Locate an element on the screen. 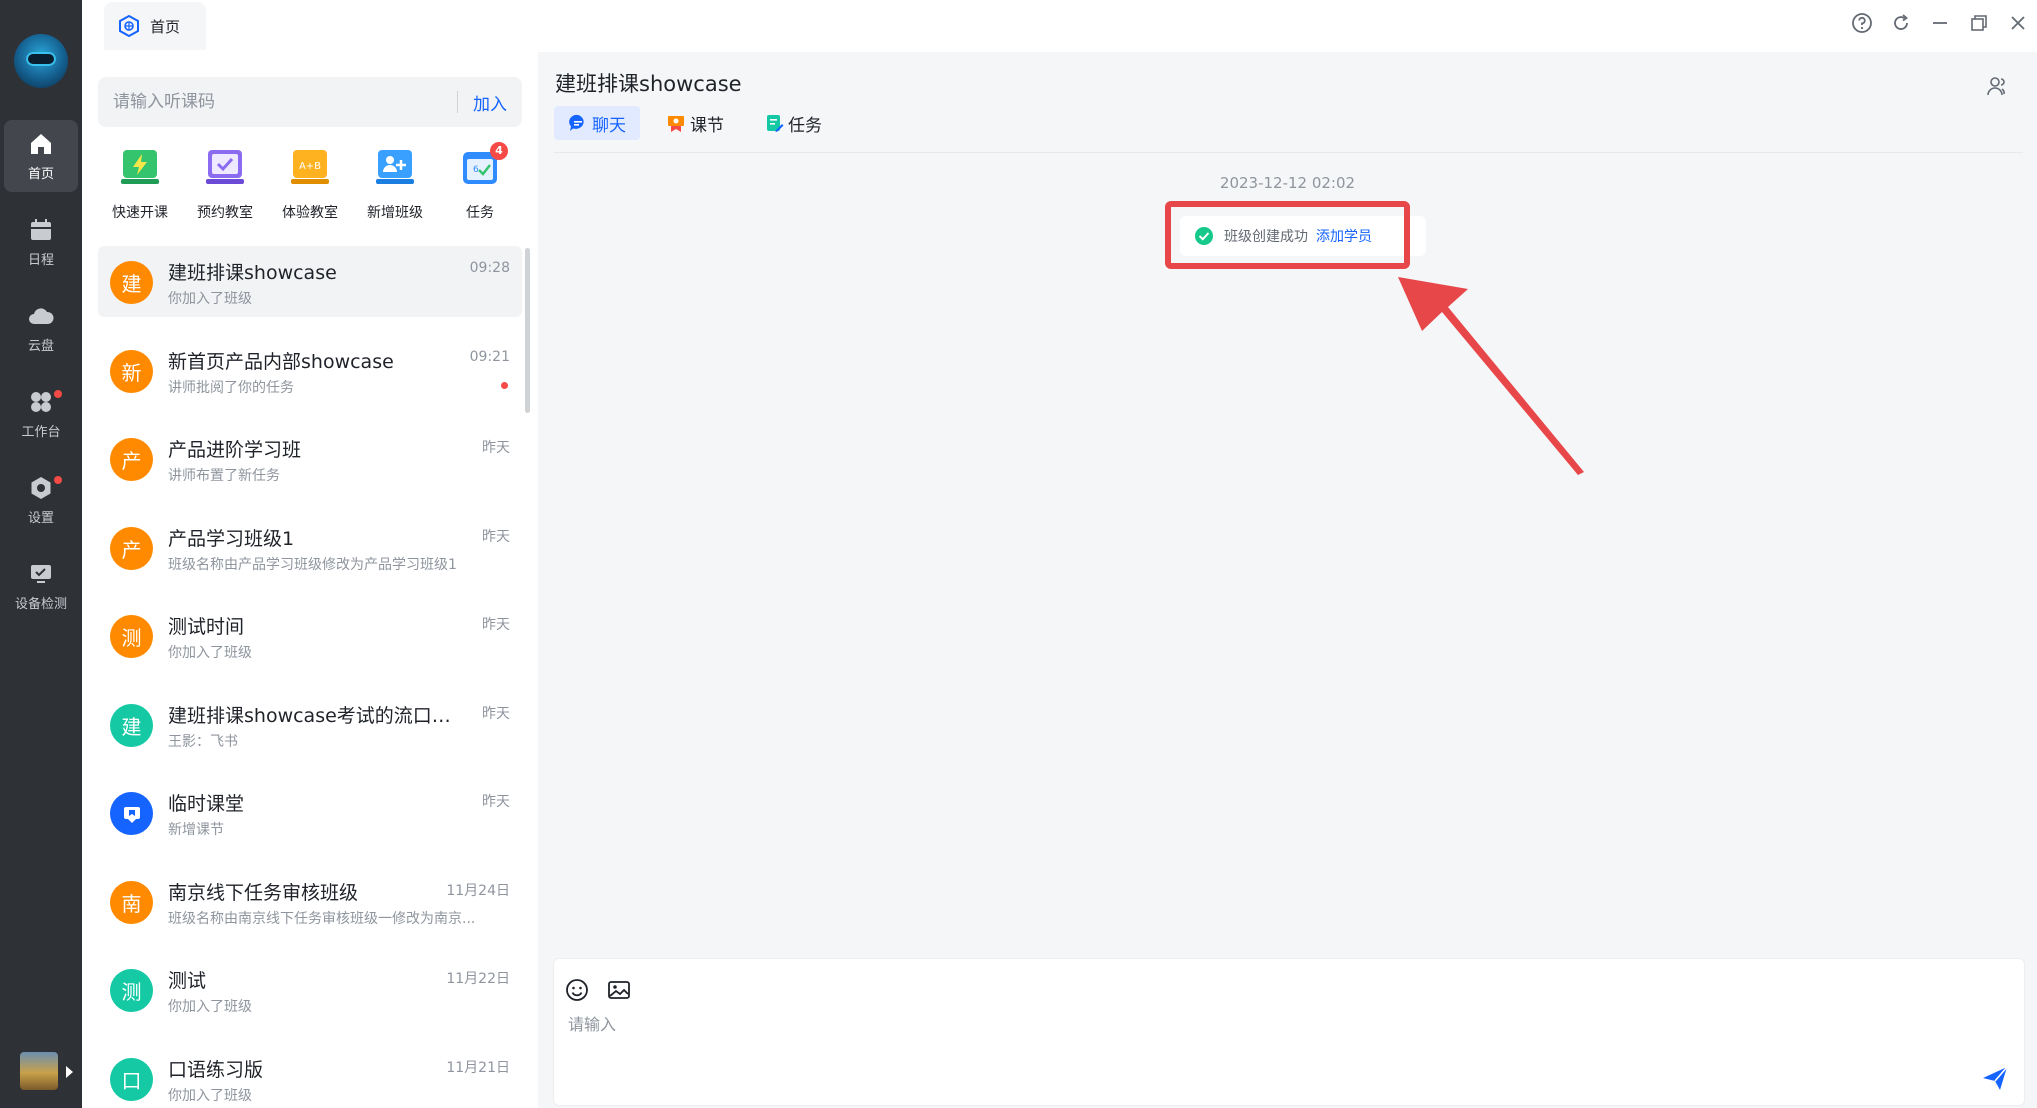 The width and height of the screenshot is (2037, 1108). conversation-avatar is located at coordinates (131, 813).